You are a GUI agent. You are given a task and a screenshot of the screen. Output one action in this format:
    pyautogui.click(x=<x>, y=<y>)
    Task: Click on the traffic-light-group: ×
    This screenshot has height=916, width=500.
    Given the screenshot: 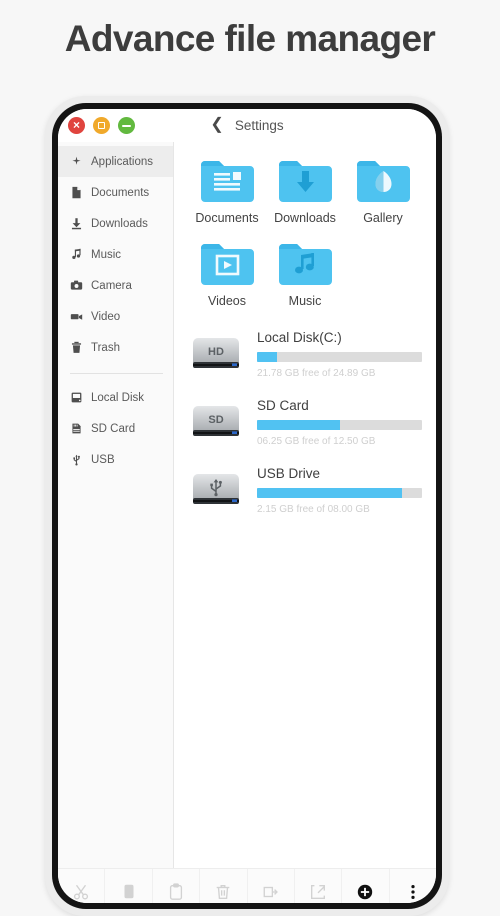 What is the action you would take?
    pyautogui.click(x=101, y=125)
    